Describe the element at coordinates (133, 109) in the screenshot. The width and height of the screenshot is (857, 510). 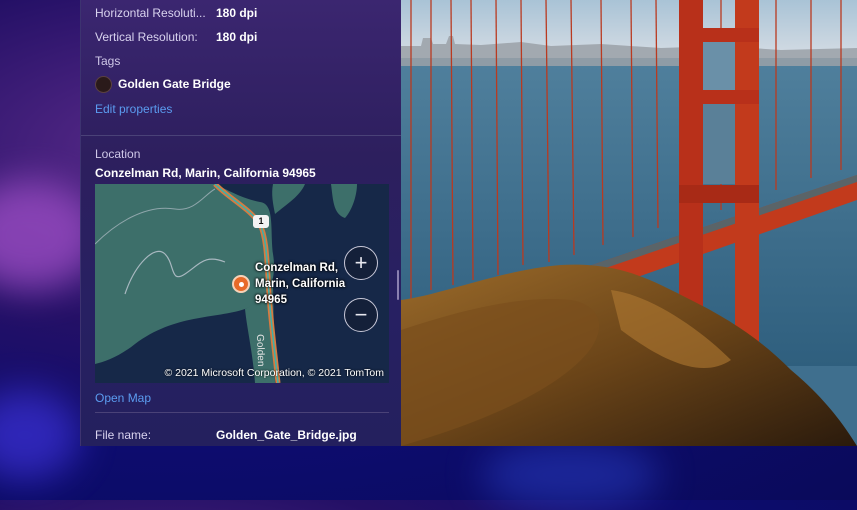
I see `edit-properties-link: Edit properties` at that location.